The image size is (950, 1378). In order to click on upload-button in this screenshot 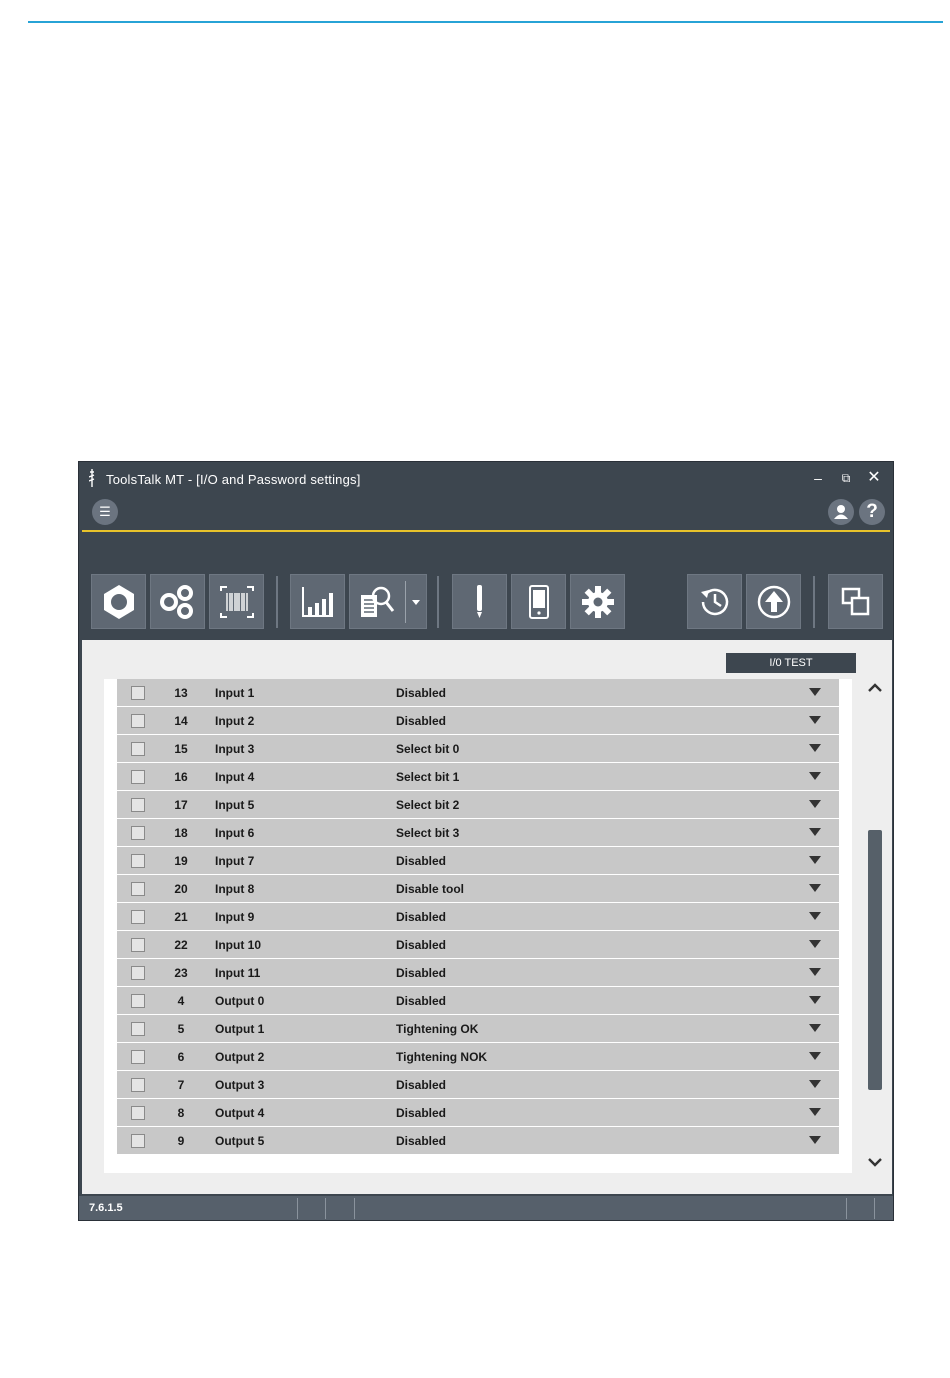, I will do `click(773, 601)`.